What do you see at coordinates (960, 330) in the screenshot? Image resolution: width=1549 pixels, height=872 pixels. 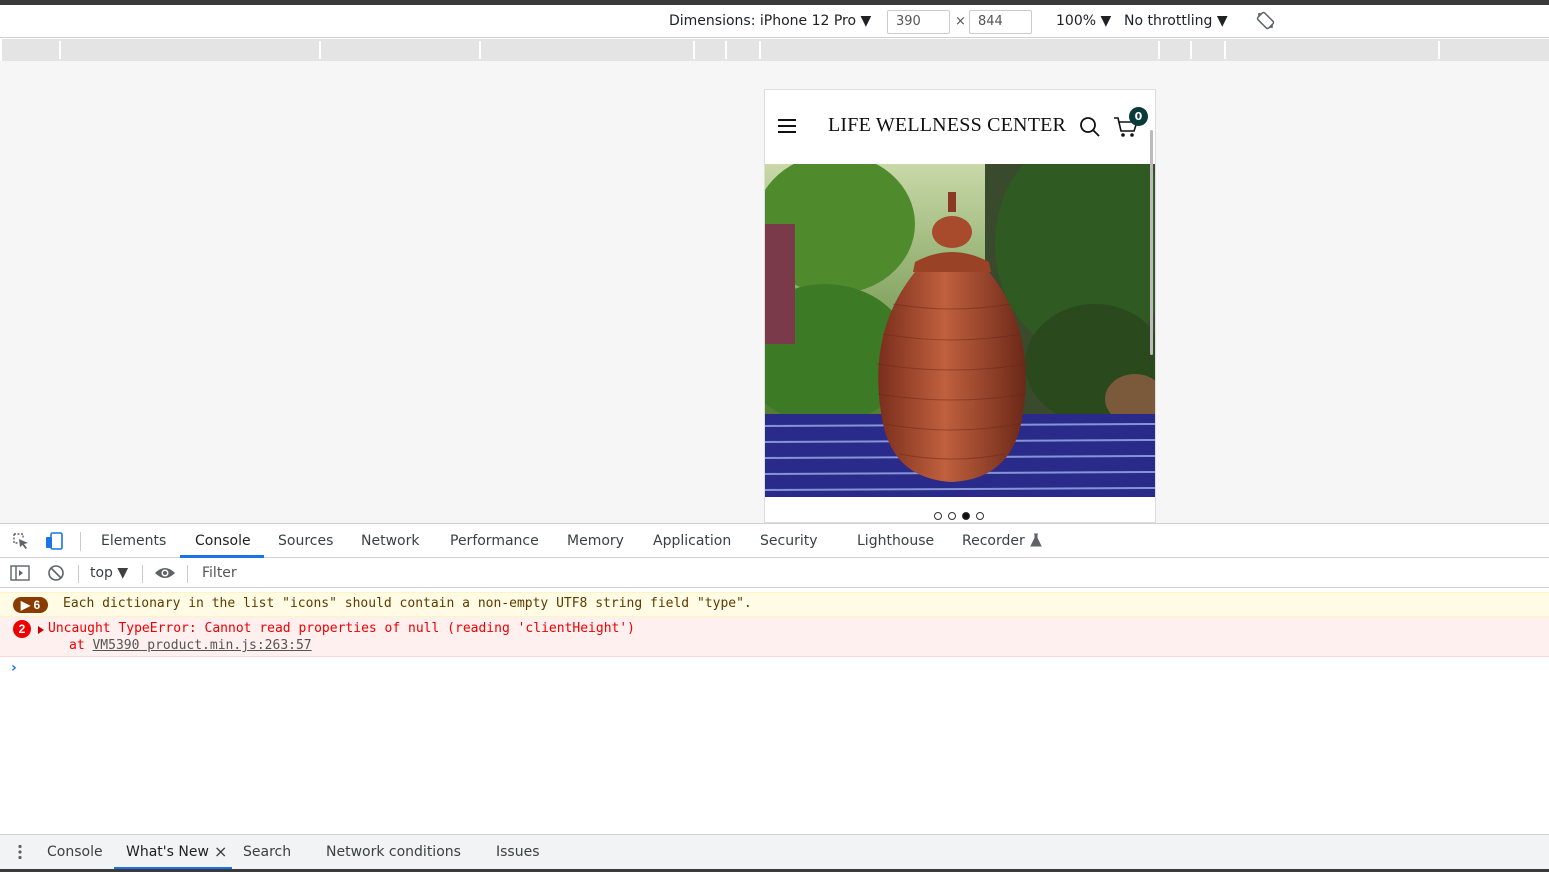 I see `product-hero-image` at bounding box center [960, 330].